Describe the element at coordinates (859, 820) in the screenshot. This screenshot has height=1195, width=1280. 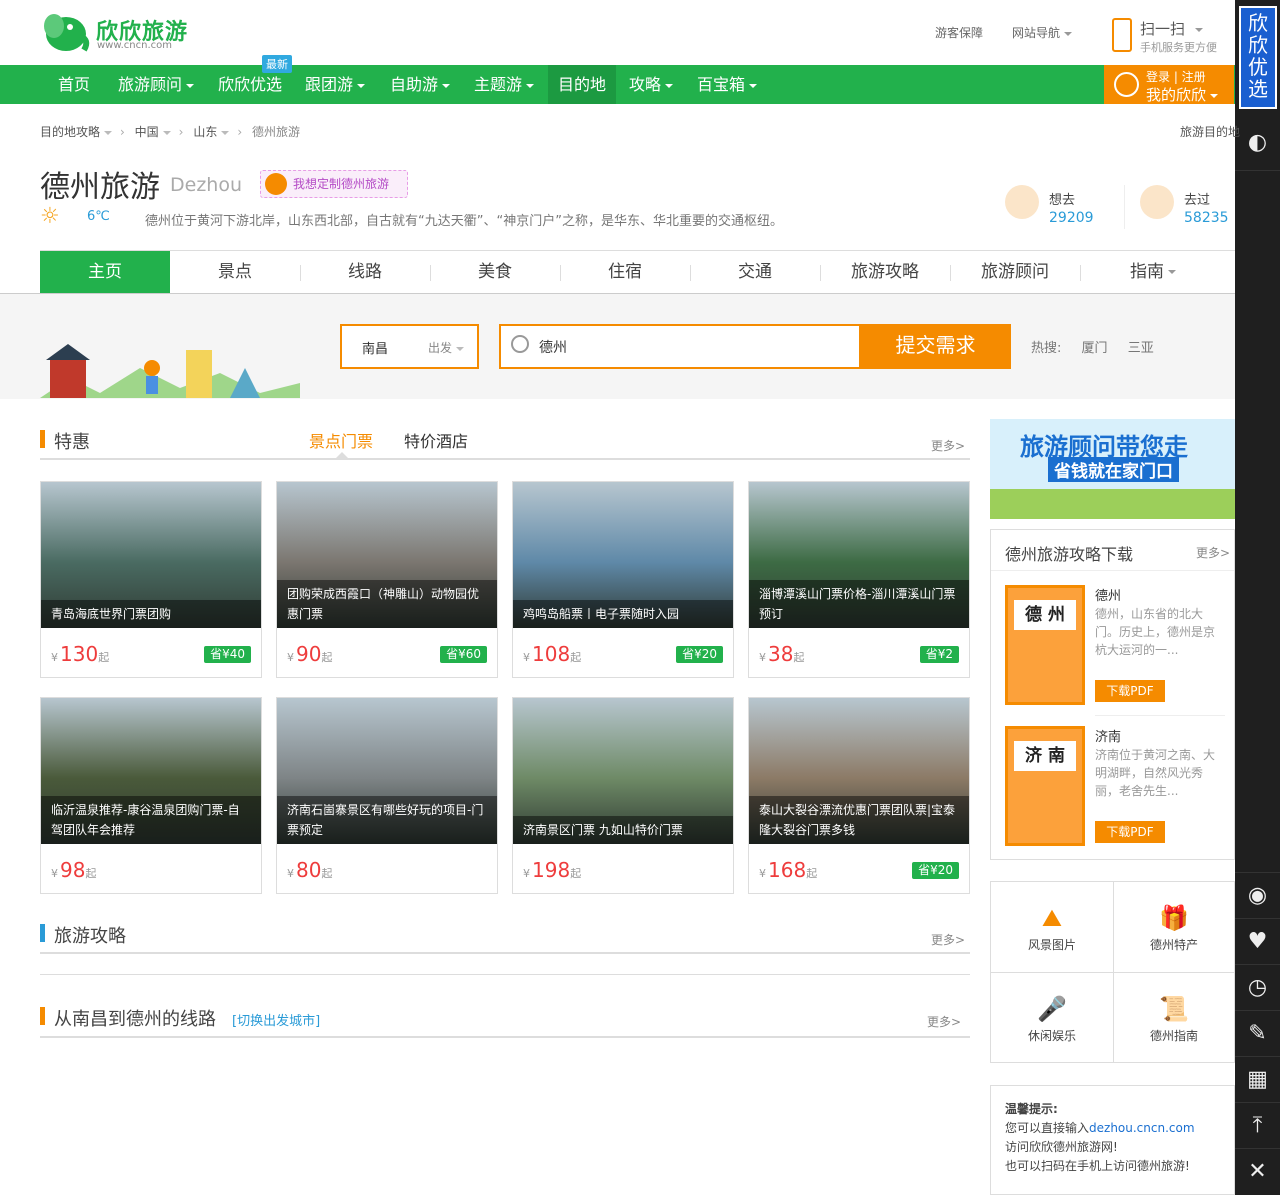
I see `deal-name: 泰山大裂谷漂流优惠门票团队票|宝泰隆大裂谷门票多钱` at that location.